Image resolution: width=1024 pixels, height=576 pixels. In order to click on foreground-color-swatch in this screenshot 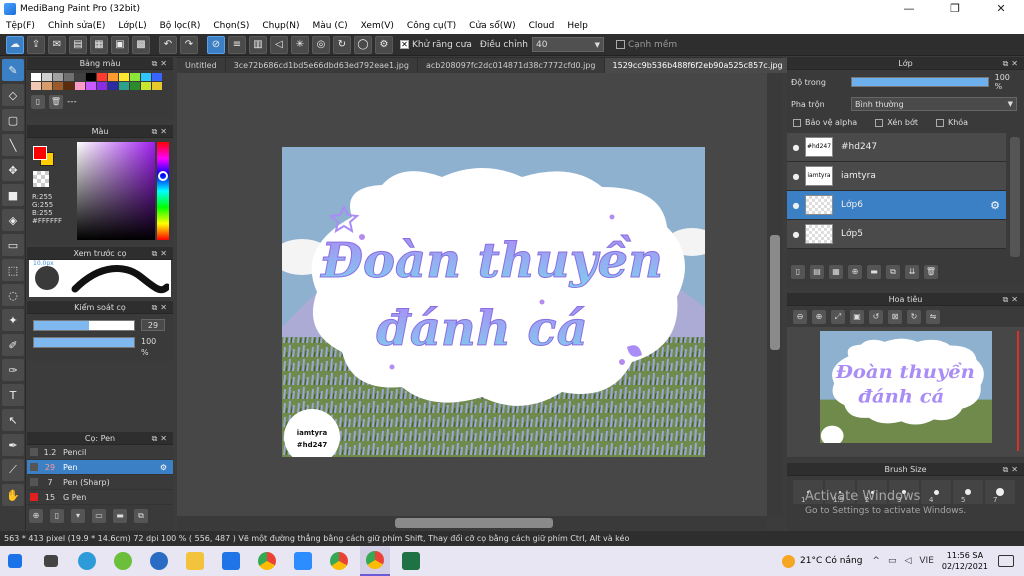, I will do `click(40, 153)`.